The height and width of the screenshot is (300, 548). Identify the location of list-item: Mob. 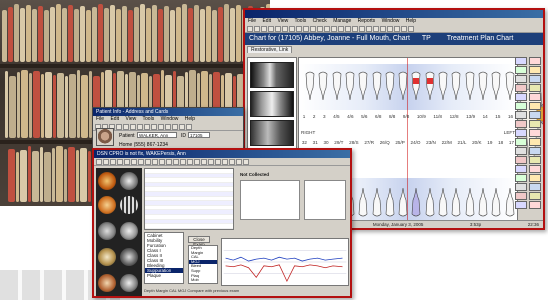
(203, 280).